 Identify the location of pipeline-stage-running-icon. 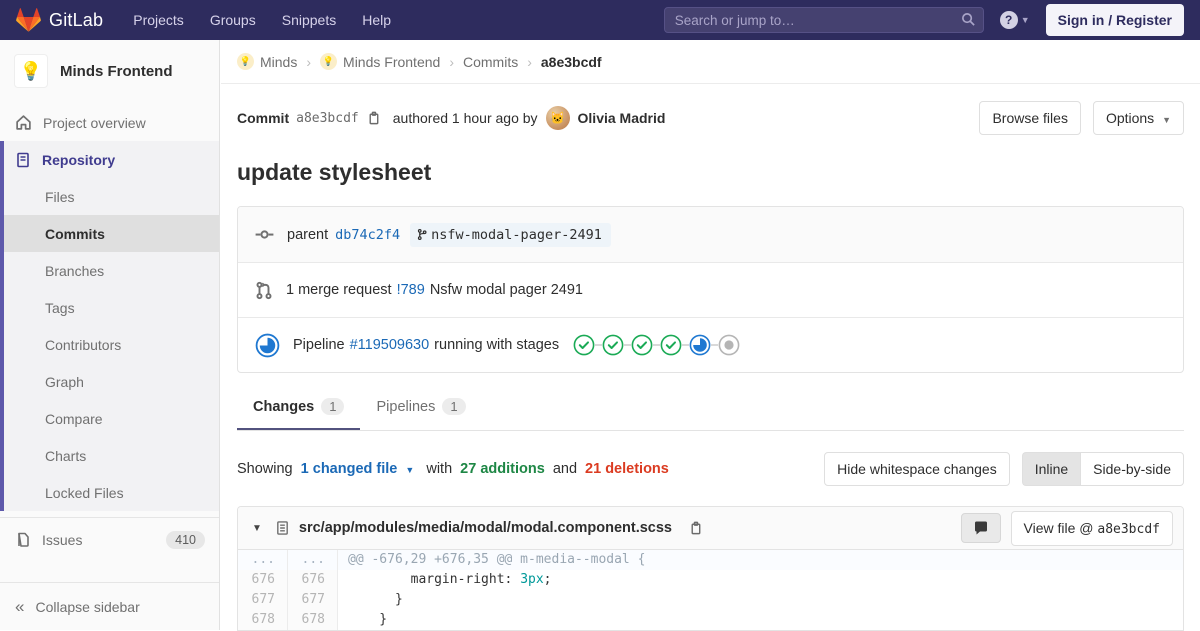
(700, 345).